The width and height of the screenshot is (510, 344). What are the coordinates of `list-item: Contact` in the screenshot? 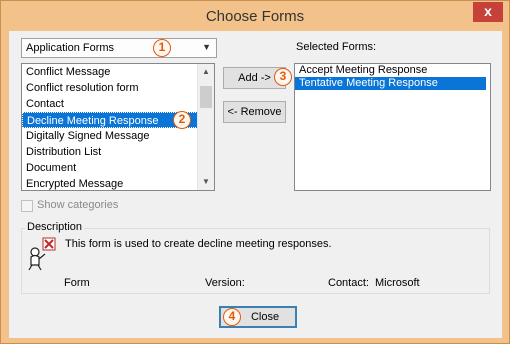 It's located at (110, 104).